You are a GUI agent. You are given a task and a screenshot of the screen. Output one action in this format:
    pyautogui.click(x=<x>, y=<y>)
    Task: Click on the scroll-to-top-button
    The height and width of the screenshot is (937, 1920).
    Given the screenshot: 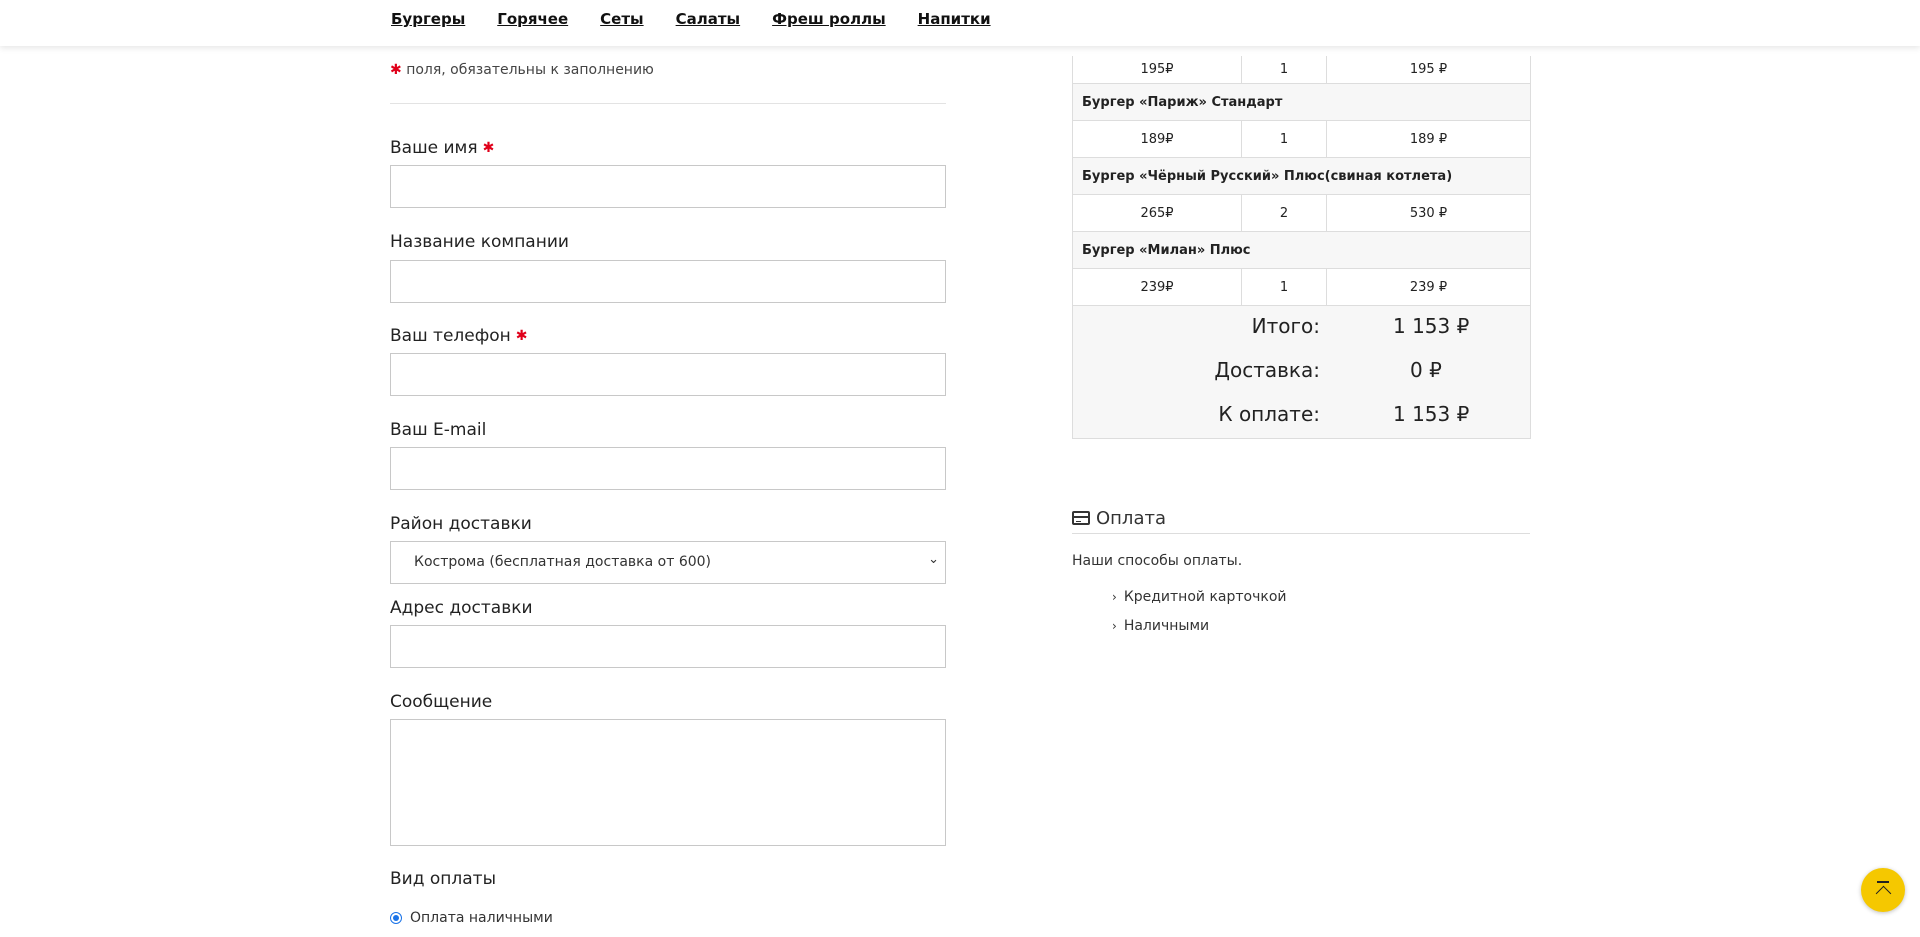 What is the action you would take?
    pyautogui.click(x=1883, y=890)
    